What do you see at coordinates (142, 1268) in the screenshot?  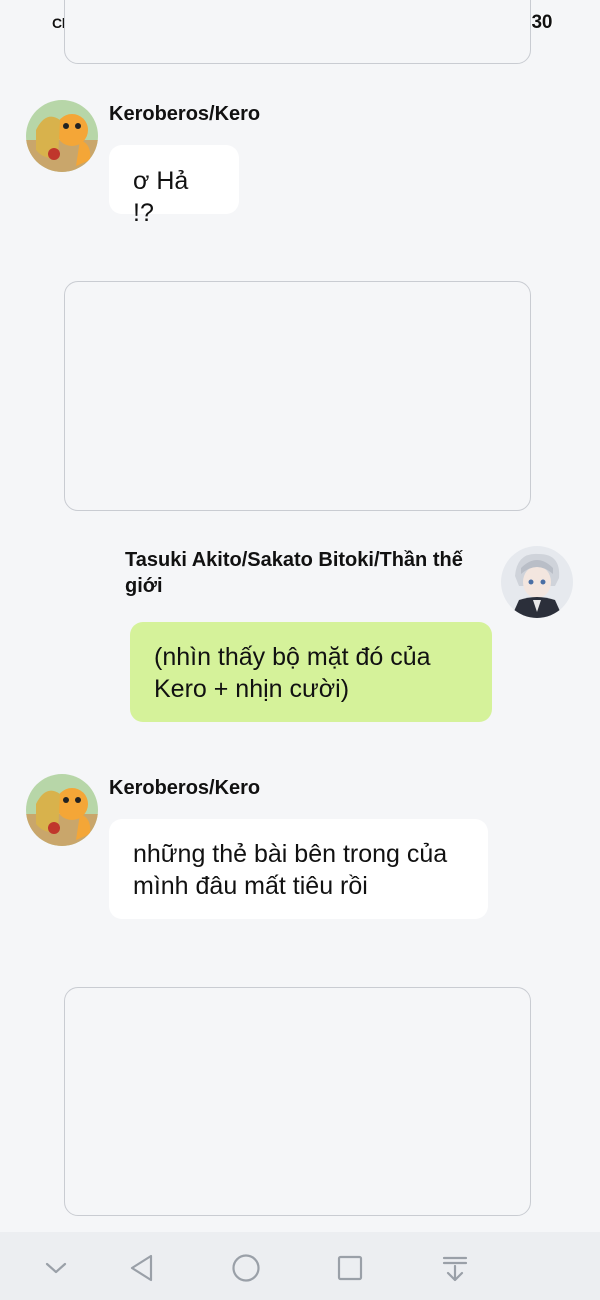 I see `back-triangle-icon` at bounding box center [142, 1268].